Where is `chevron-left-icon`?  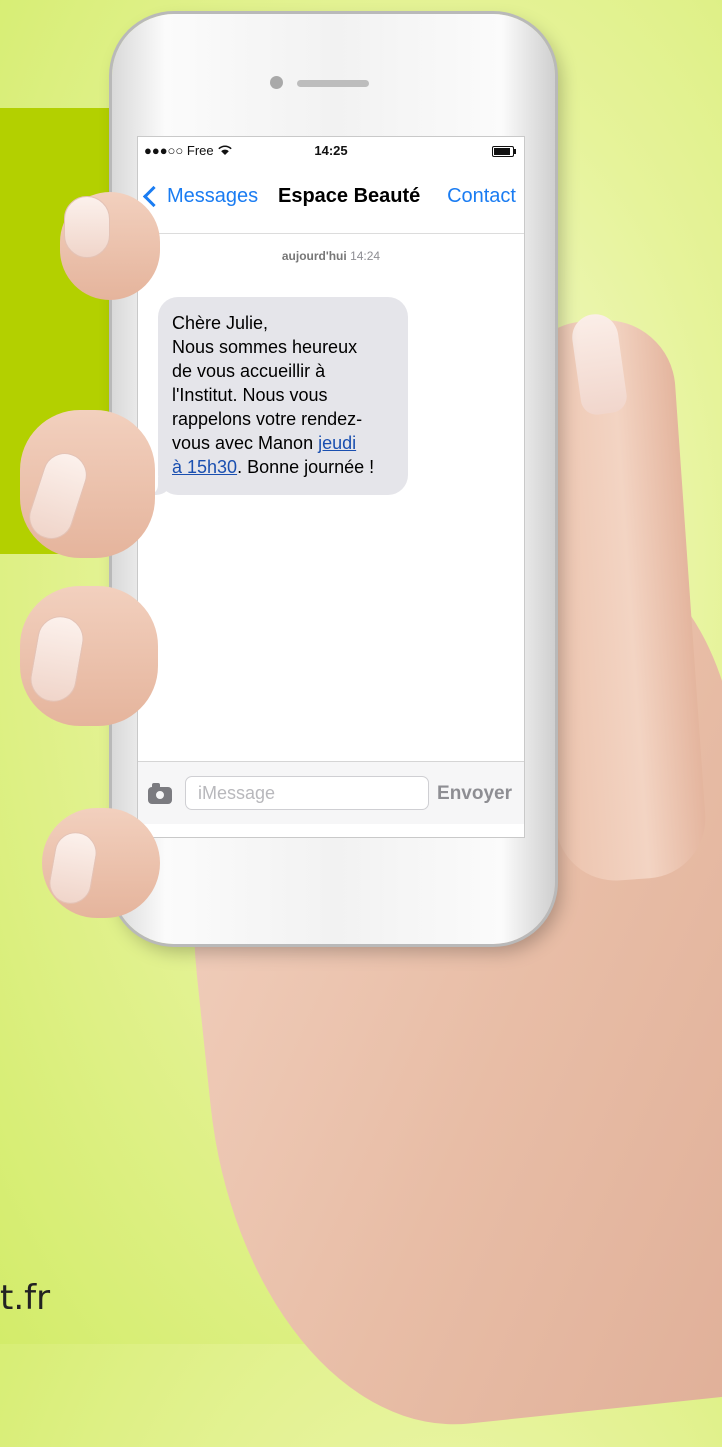
chevron-left-icon is located at coordinates (153, 196).